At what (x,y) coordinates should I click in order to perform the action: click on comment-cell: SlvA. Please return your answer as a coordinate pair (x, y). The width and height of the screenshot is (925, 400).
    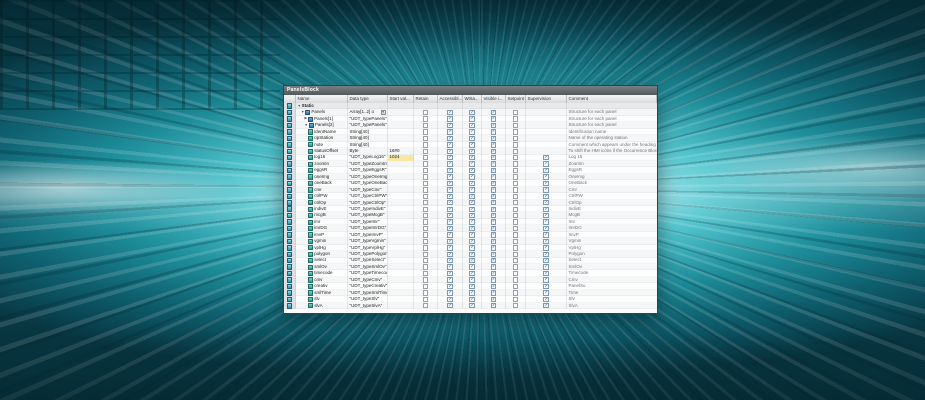
    Looking at the image, I should click on (612, 306).